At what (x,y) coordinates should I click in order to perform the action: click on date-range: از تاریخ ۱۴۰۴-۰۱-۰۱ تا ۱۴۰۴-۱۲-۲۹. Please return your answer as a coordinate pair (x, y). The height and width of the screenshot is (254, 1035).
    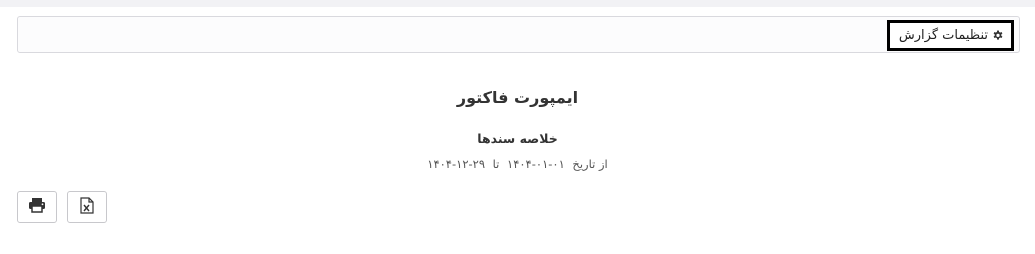
    Looking at the image, I should click on (517, 164).